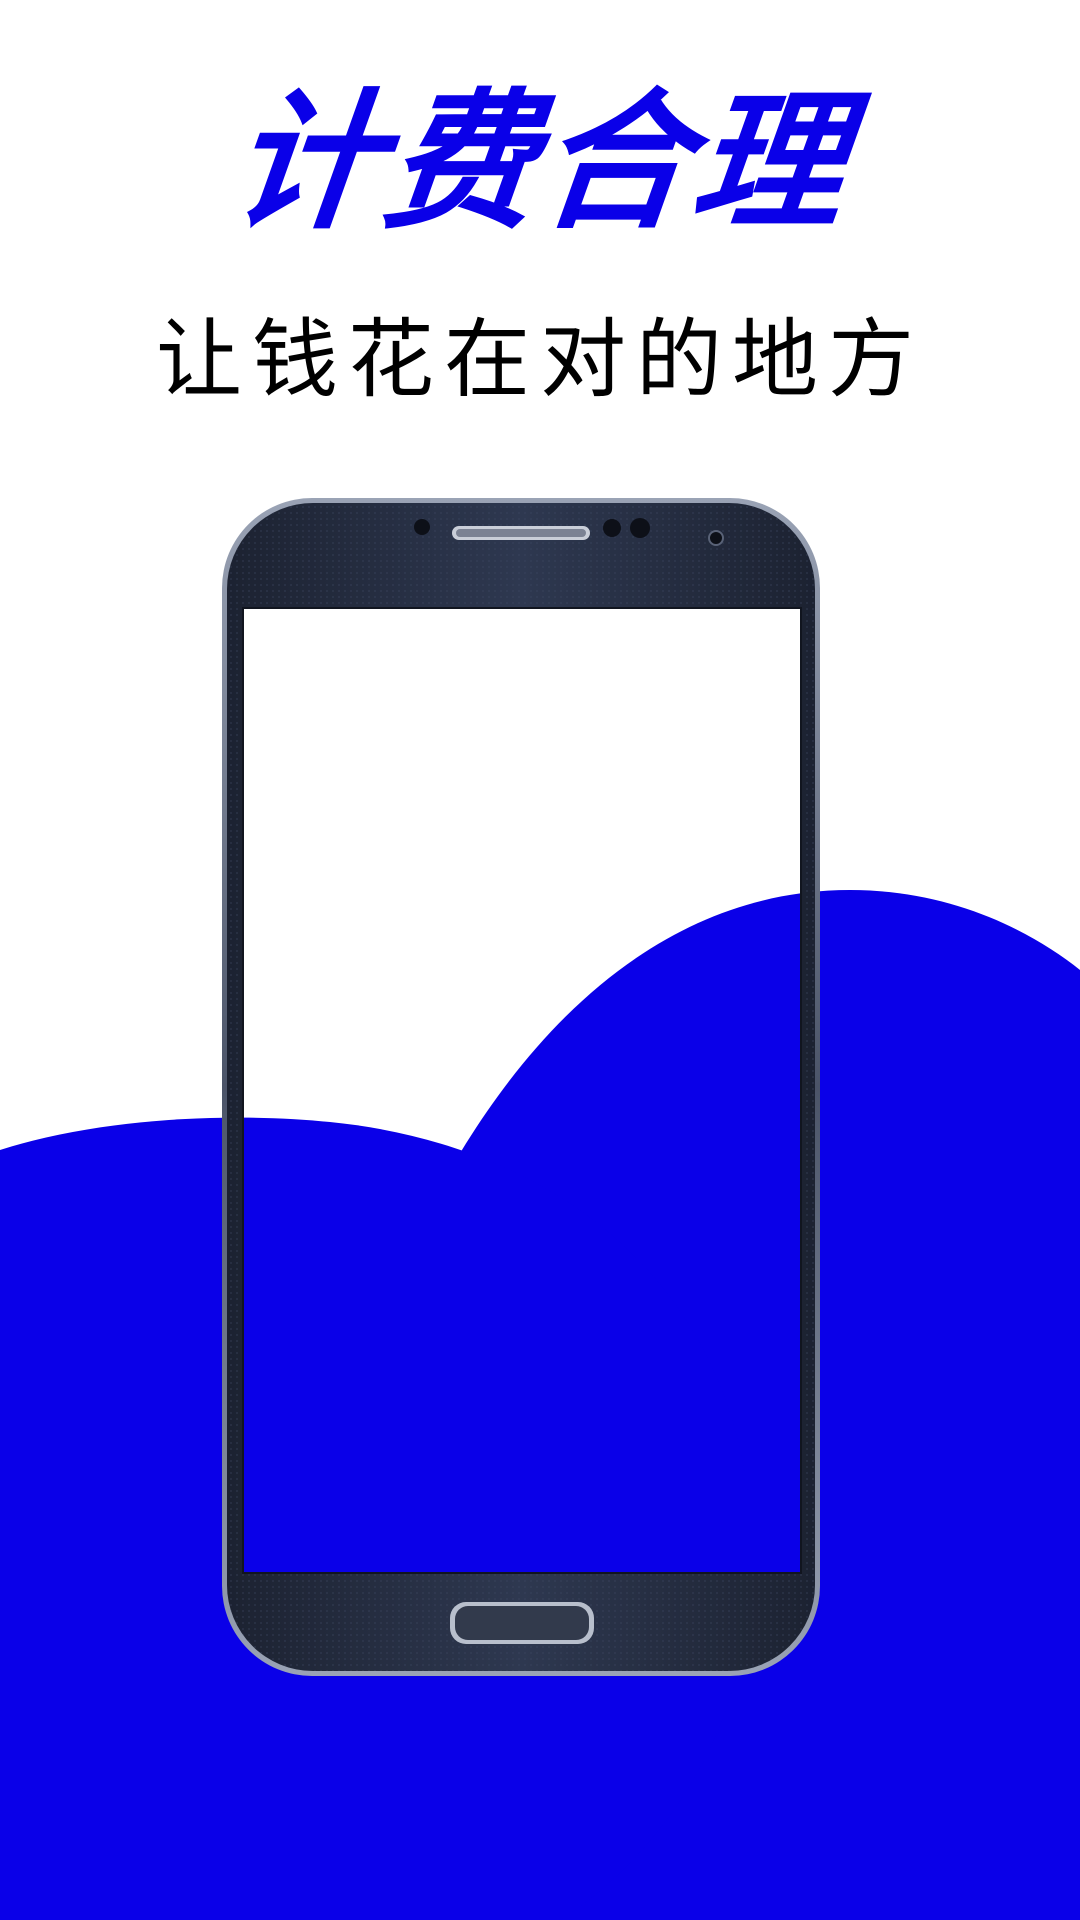 The width and height of the screenshot is (1080, 1920). Describe the element at coordinates (612, 528) in the screenshot. I see `sensor-right-1-icon` at that location.